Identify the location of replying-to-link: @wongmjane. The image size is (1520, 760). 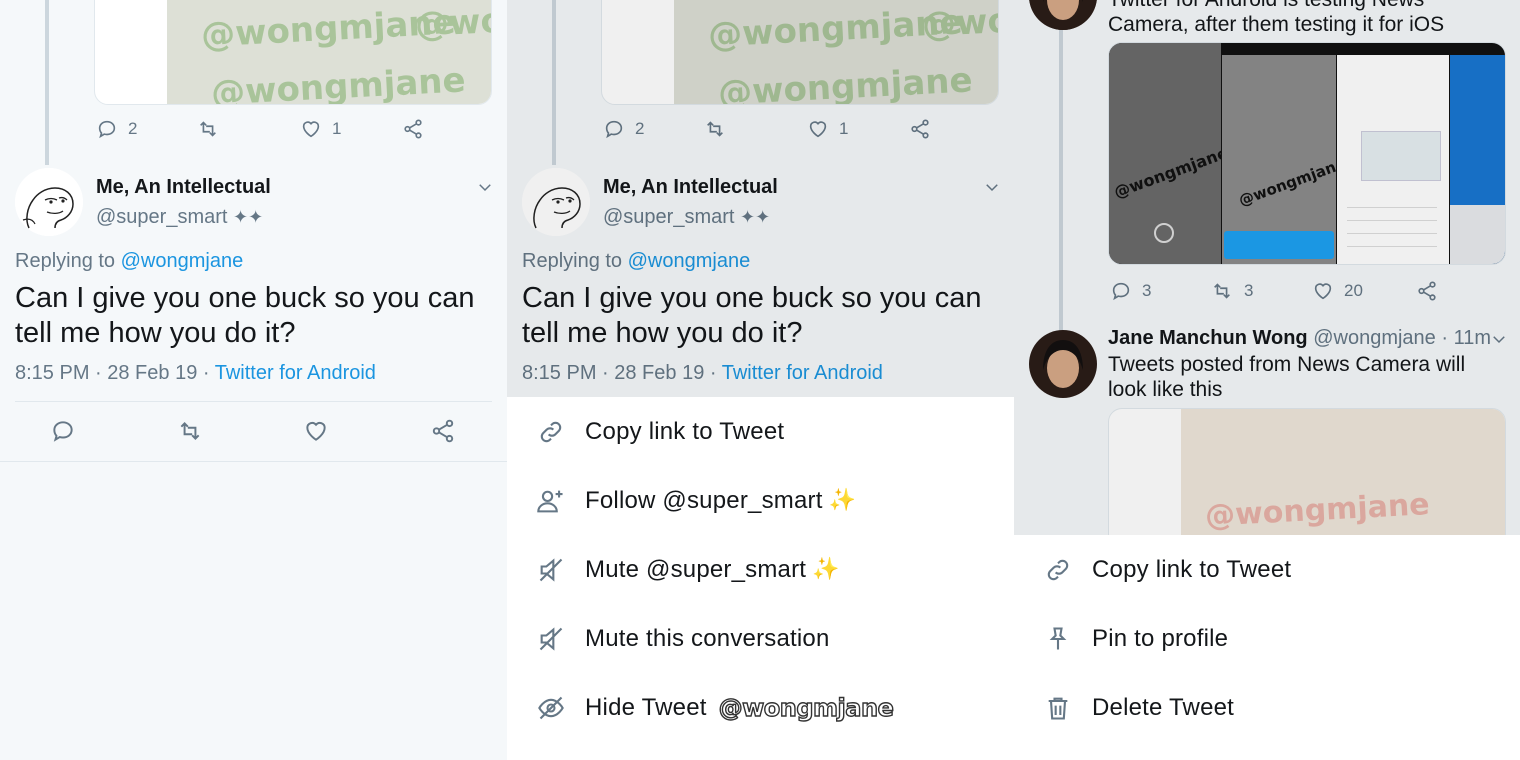
(182, 261).